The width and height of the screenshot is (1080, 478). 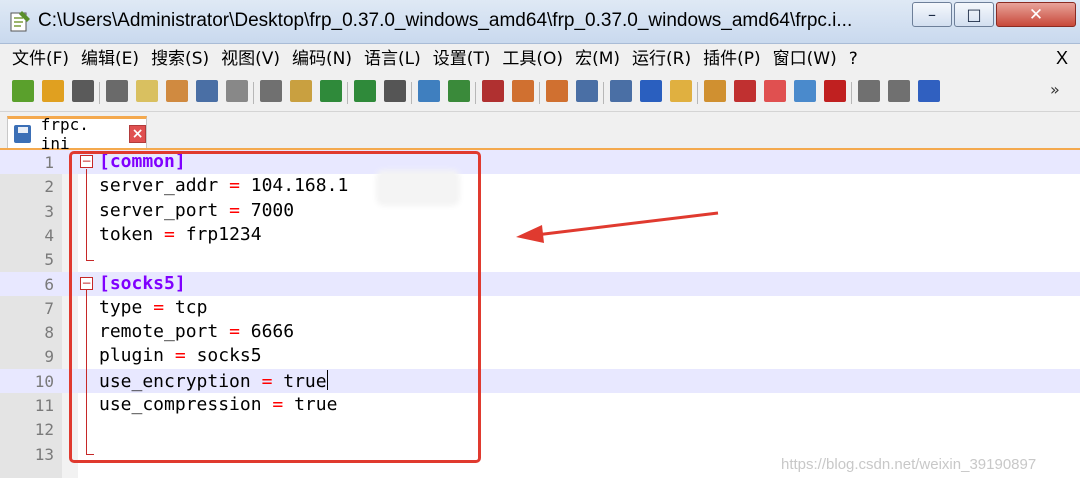 What do you see at coordinates (49, 284) in the screenshot?
I see `line-number: 6` at bounding box center [49, 284].